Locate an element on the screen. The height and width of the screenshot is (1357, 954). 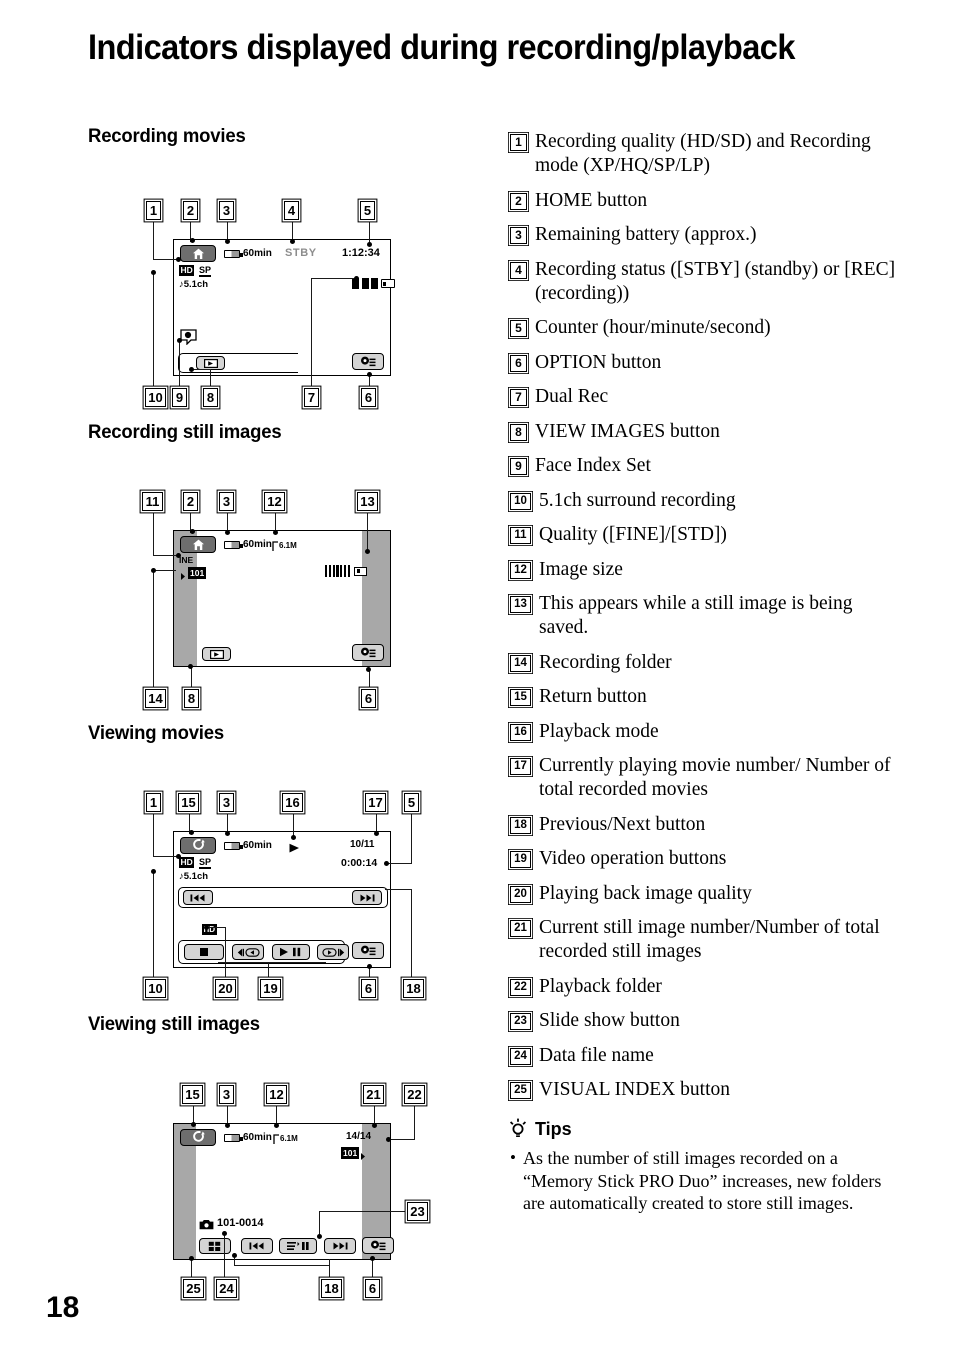
legend-text: Remaining battery (approx.) is located at coordinates (646, 234).